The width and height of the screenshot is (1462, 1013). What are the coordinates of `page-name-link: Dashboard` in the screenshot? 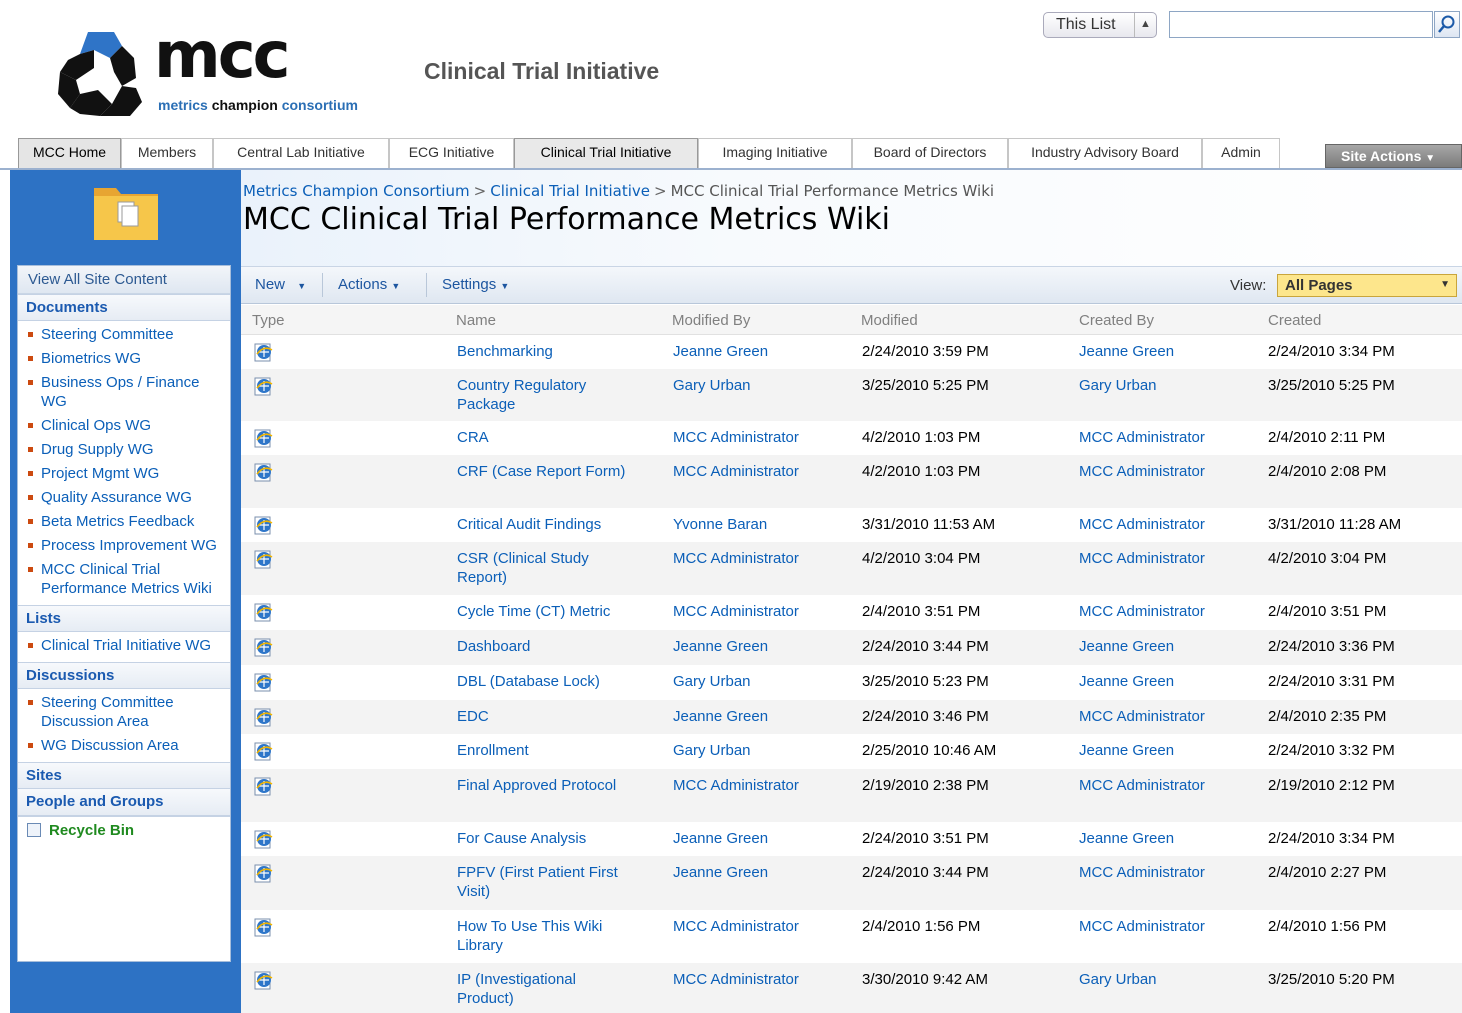 It's located at (542, 646).